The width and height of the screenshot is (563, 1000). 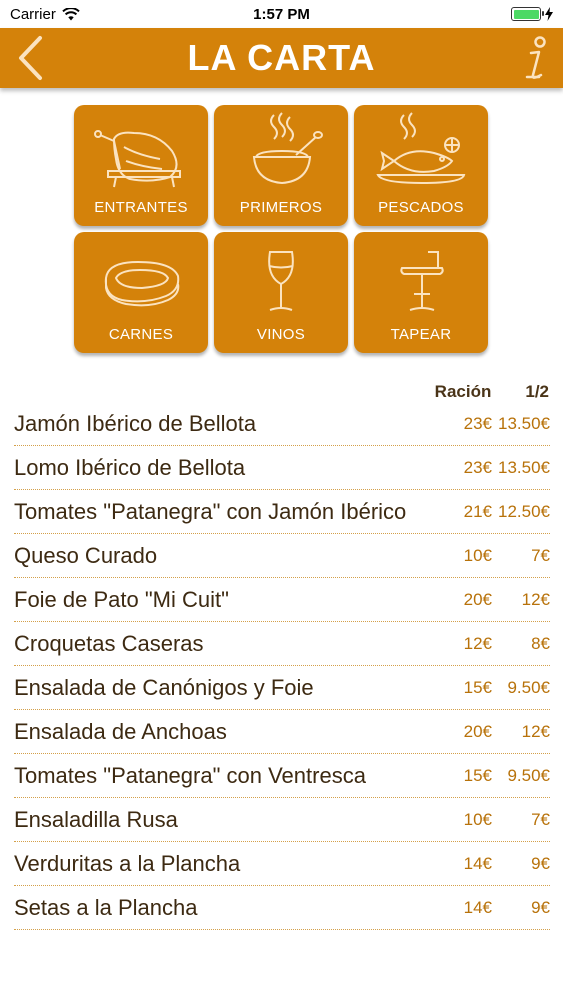 I want to click on bar-stool-icon, so click(x=422, y=281).